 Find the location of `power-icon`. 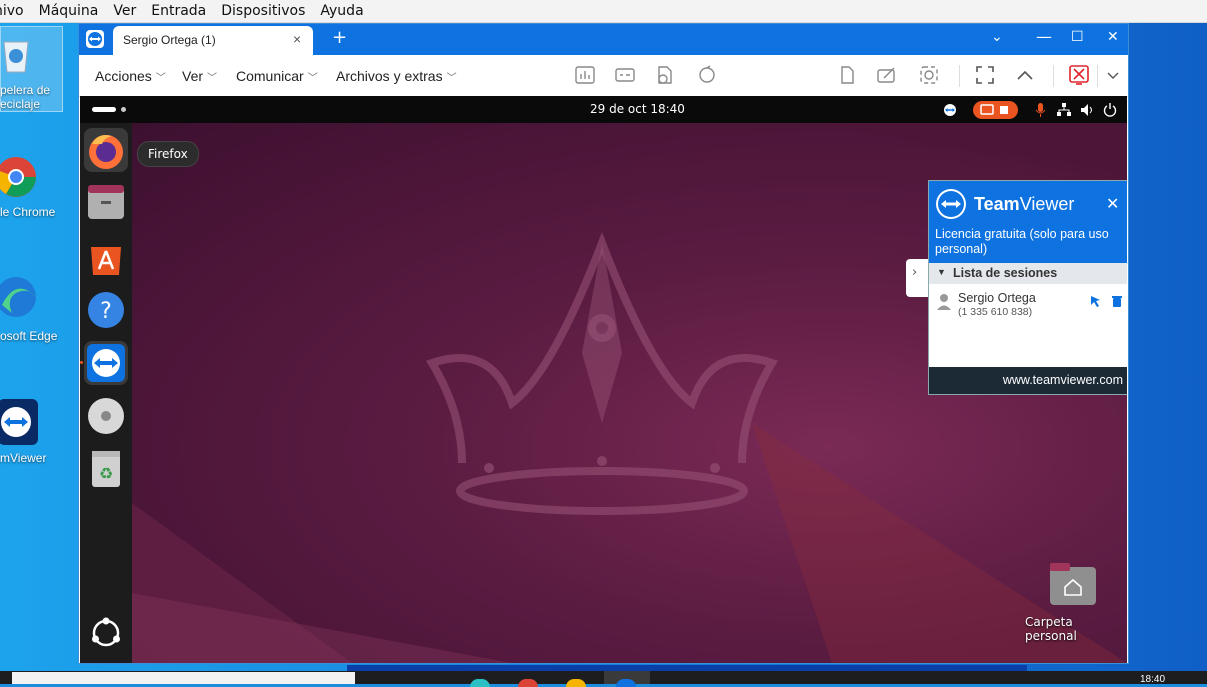

power-icon is located at coordinates (1110, 110).